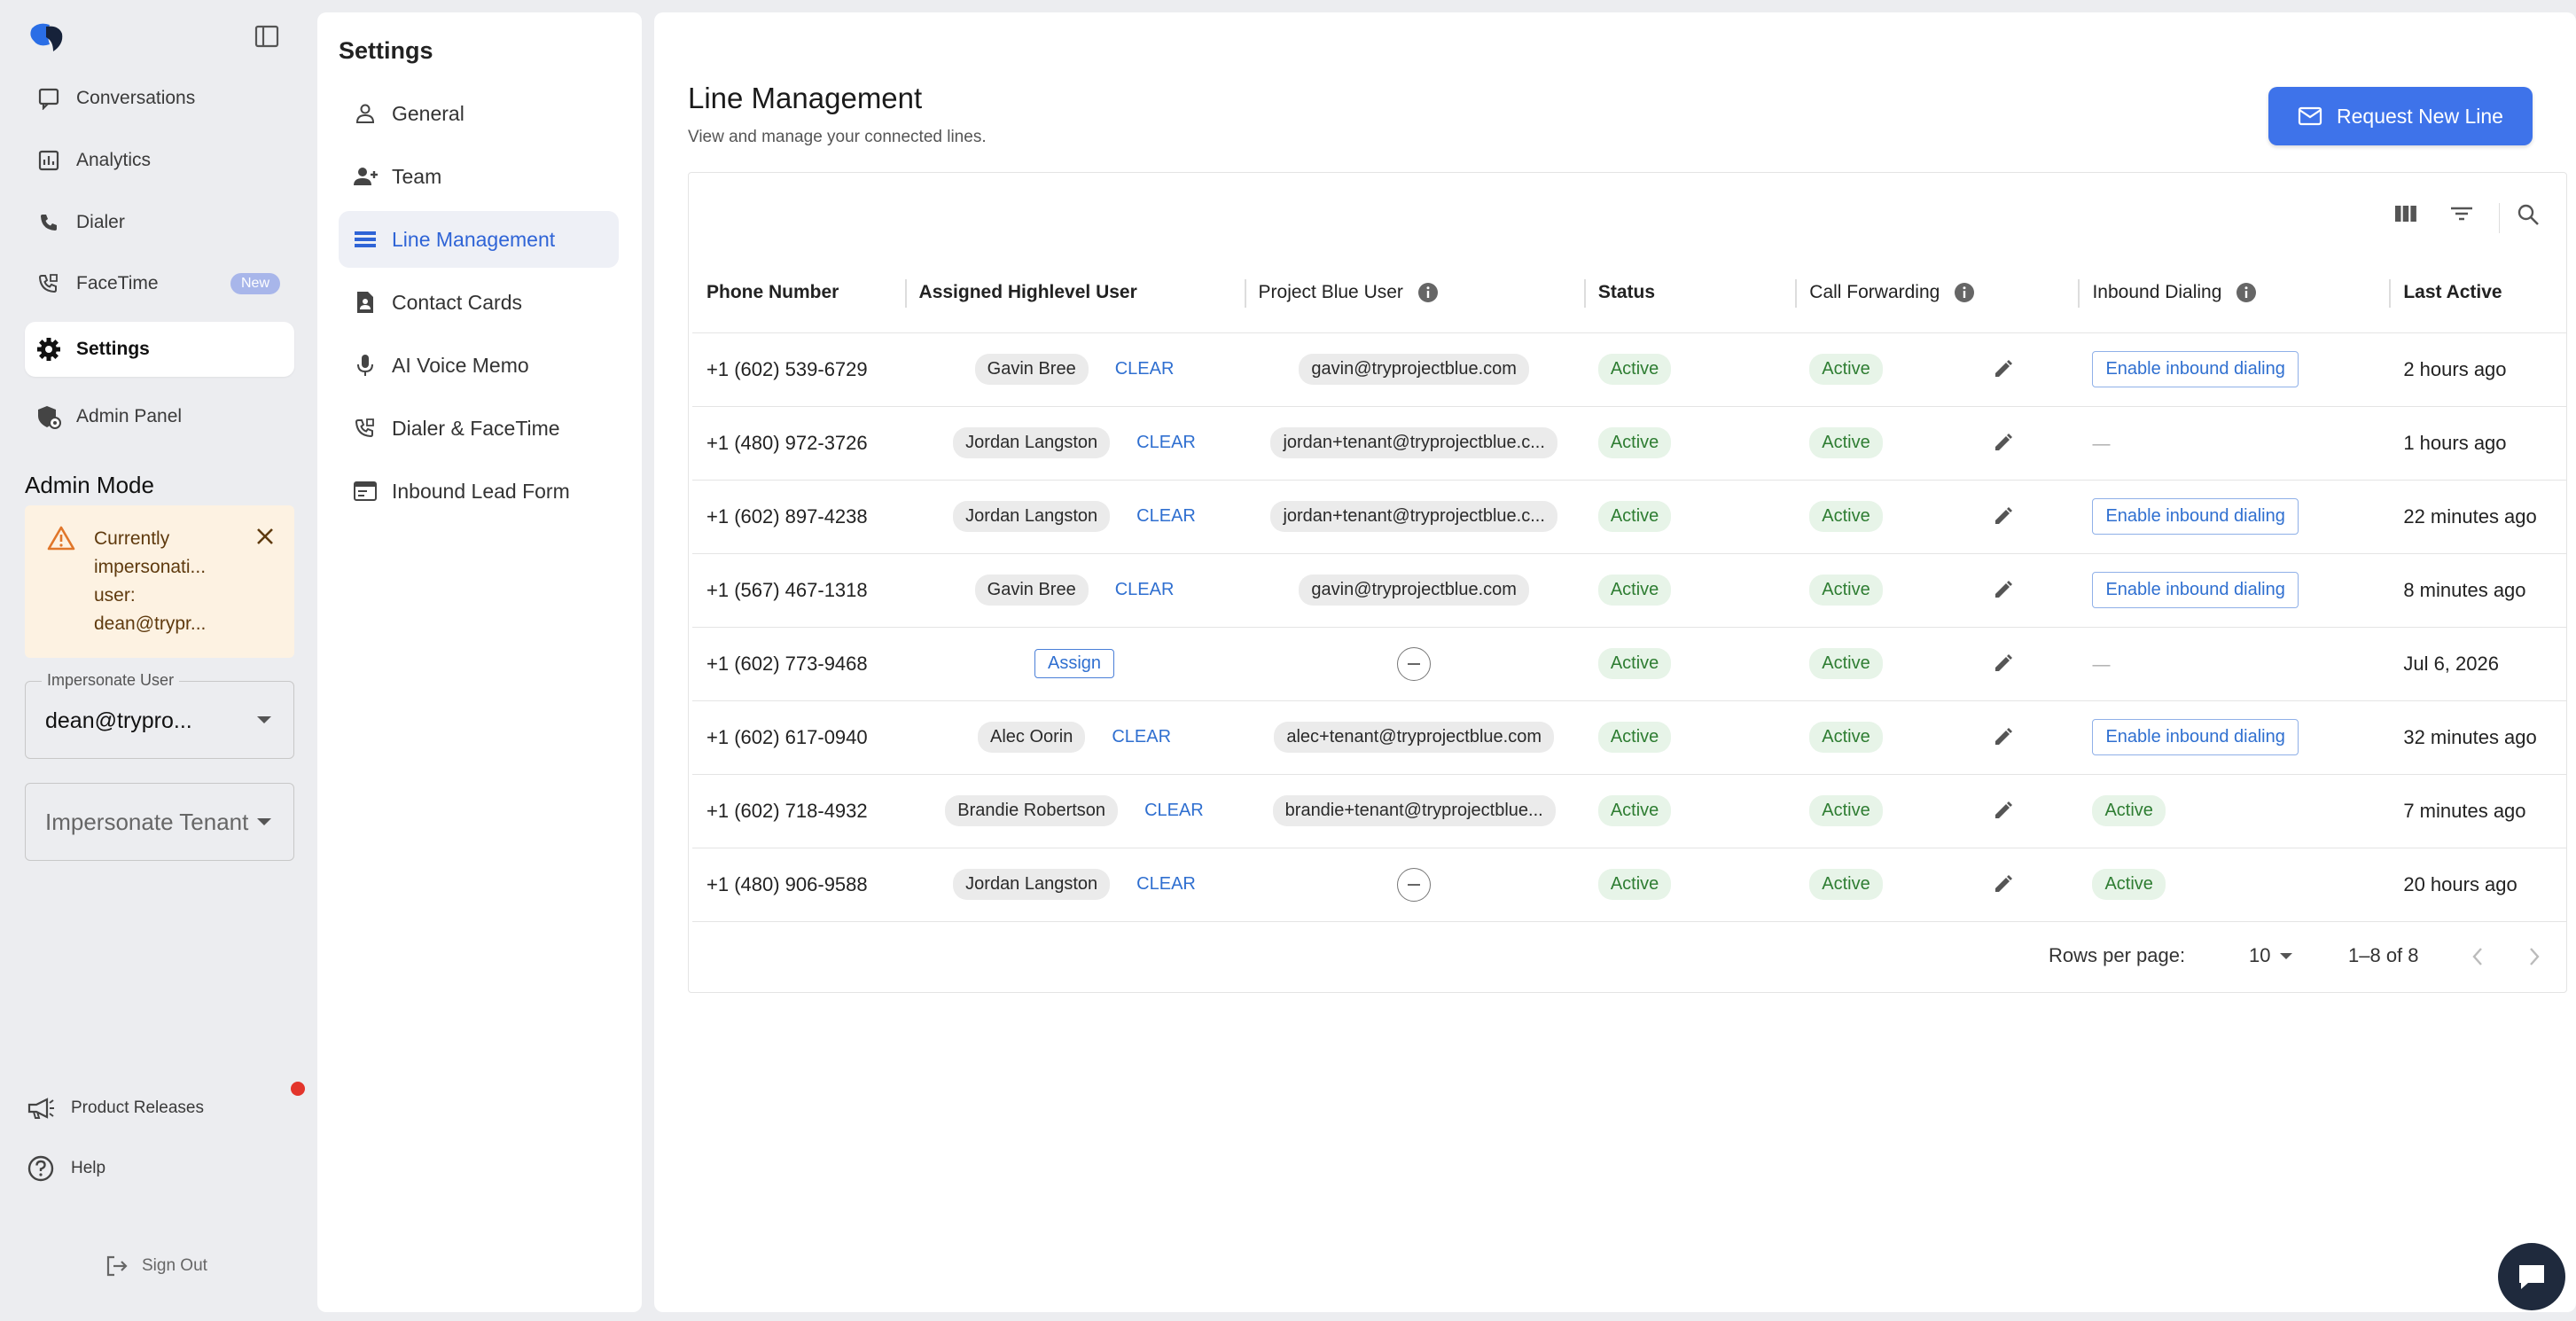 The image size is (2576, 1321). I want to click on nav-label: Conversations, so click(136, 98).